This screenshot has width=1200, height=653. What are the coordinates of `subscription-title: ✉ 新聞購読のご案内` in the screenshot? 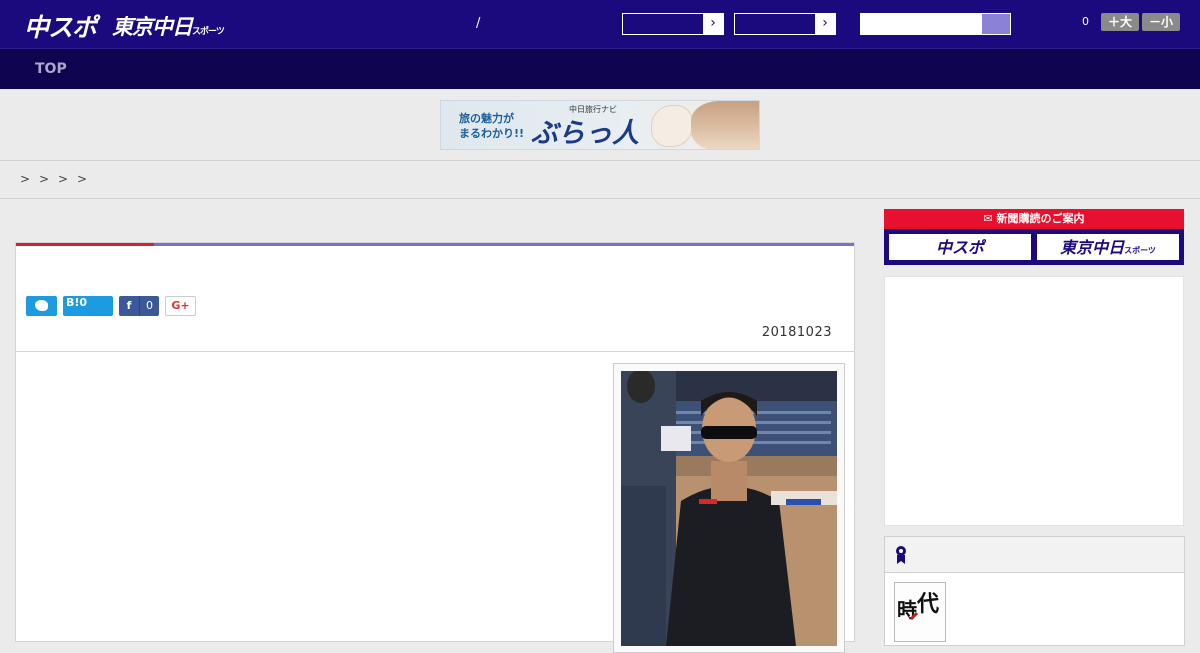 It's located at (1034, 219).